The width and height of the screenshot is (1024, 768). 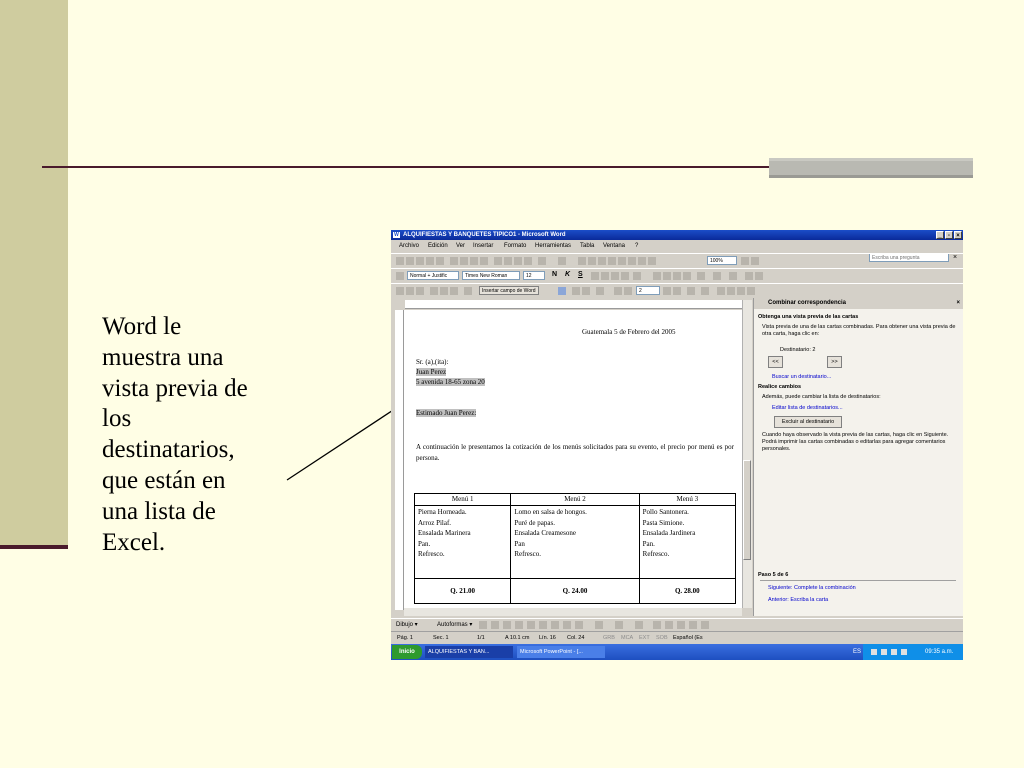 I want to click on keyboard-language: ES, so click(x=857, y=652).